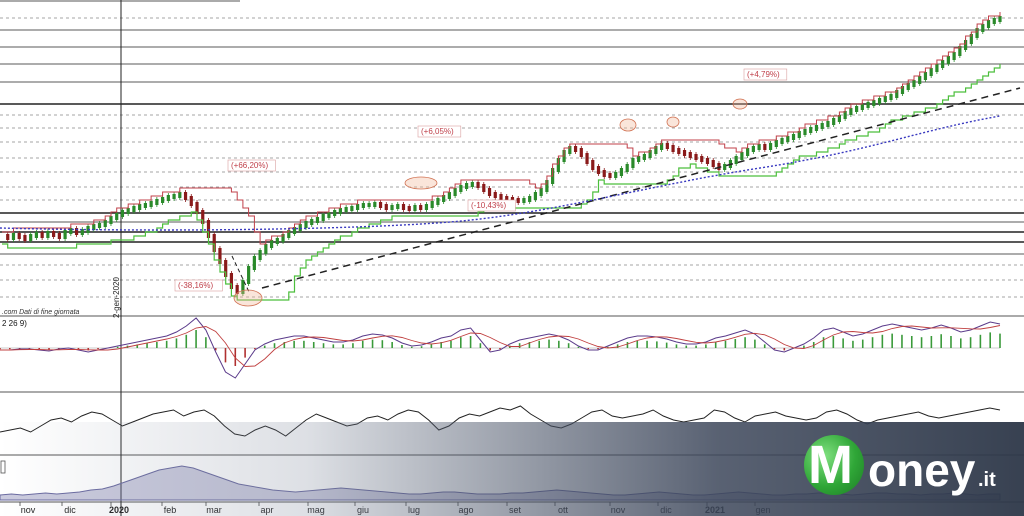 The image size is (1024, 516). What do you see at coordinates (116, 297) in the screenshot?
I see `vertical-marker-label: 2-gen-2020` at bounding box center [116, 297].